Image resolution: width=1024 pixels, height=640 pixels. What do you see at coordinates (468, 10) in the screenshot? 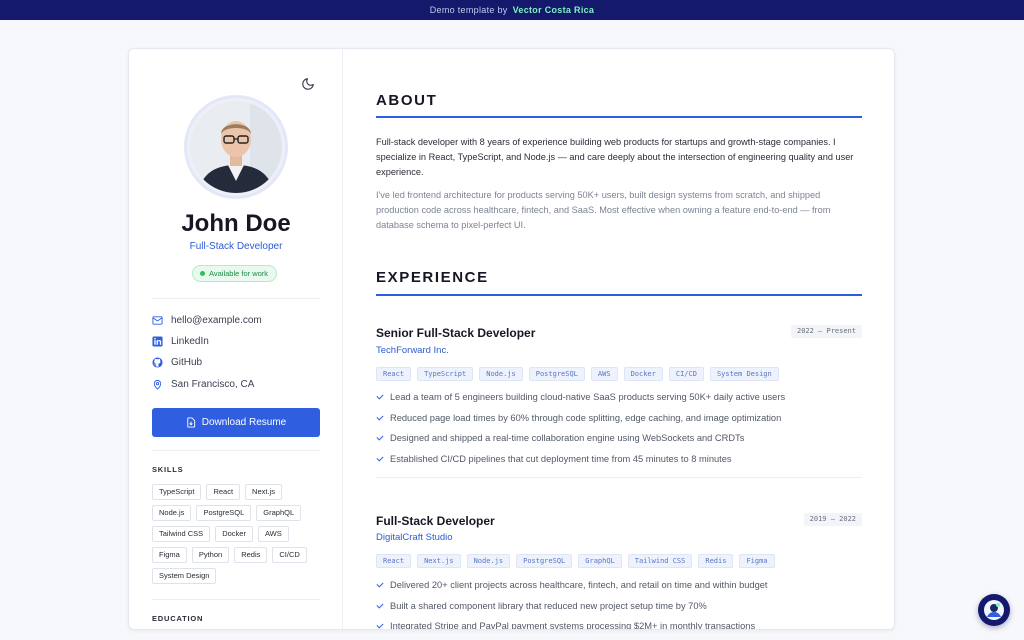
I see `demo-banner-text: Demo template by` at bounding box center [468, 10].